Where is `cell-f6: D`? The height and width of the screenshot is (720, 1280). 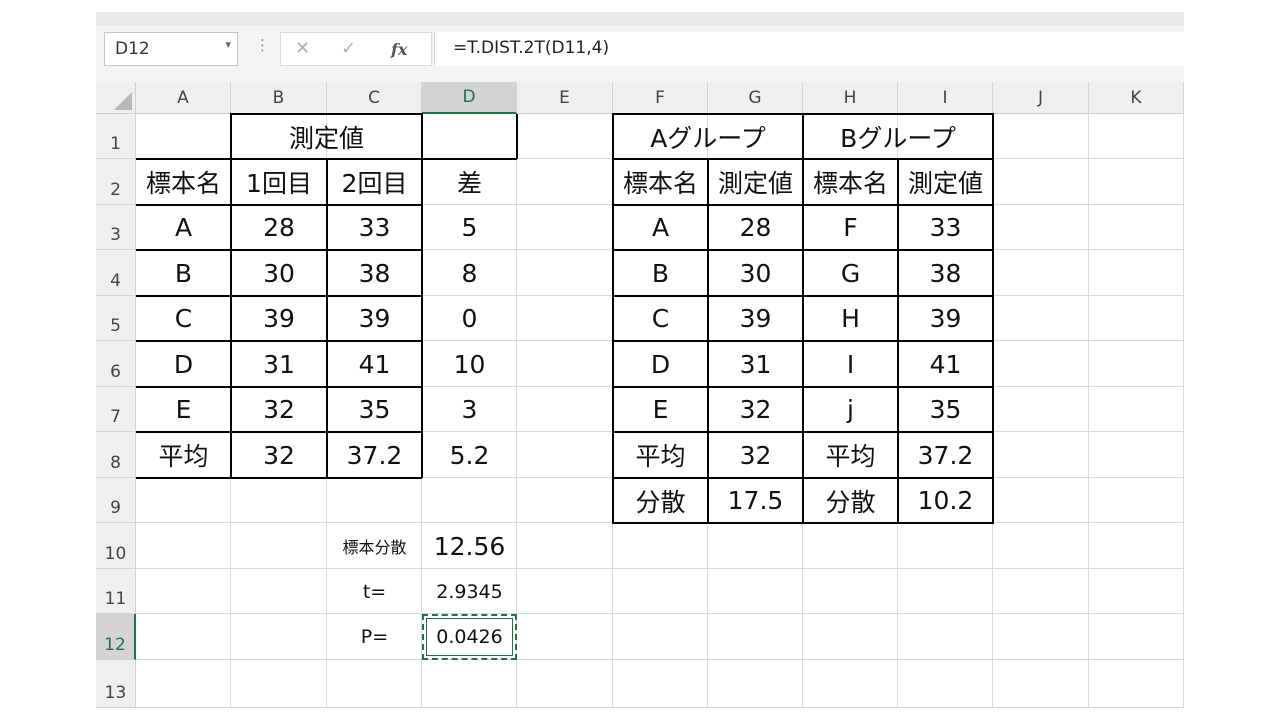 cell-f6: D is located at coordinates (660, 364).